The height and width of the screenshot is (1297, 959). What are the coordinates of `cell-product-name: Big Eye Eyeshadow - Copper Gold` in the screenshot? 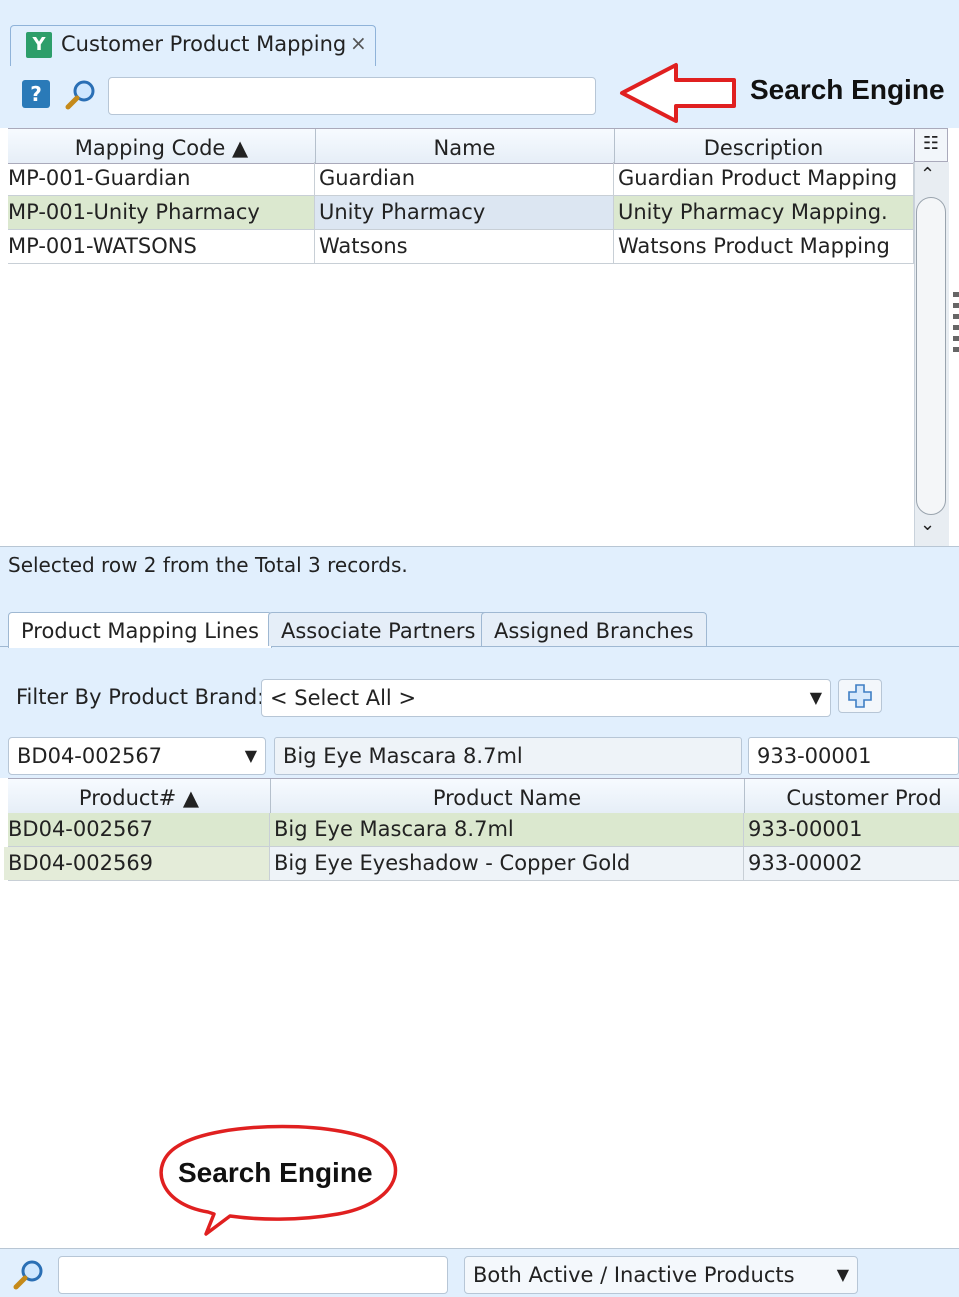 It's located at (507, 863).